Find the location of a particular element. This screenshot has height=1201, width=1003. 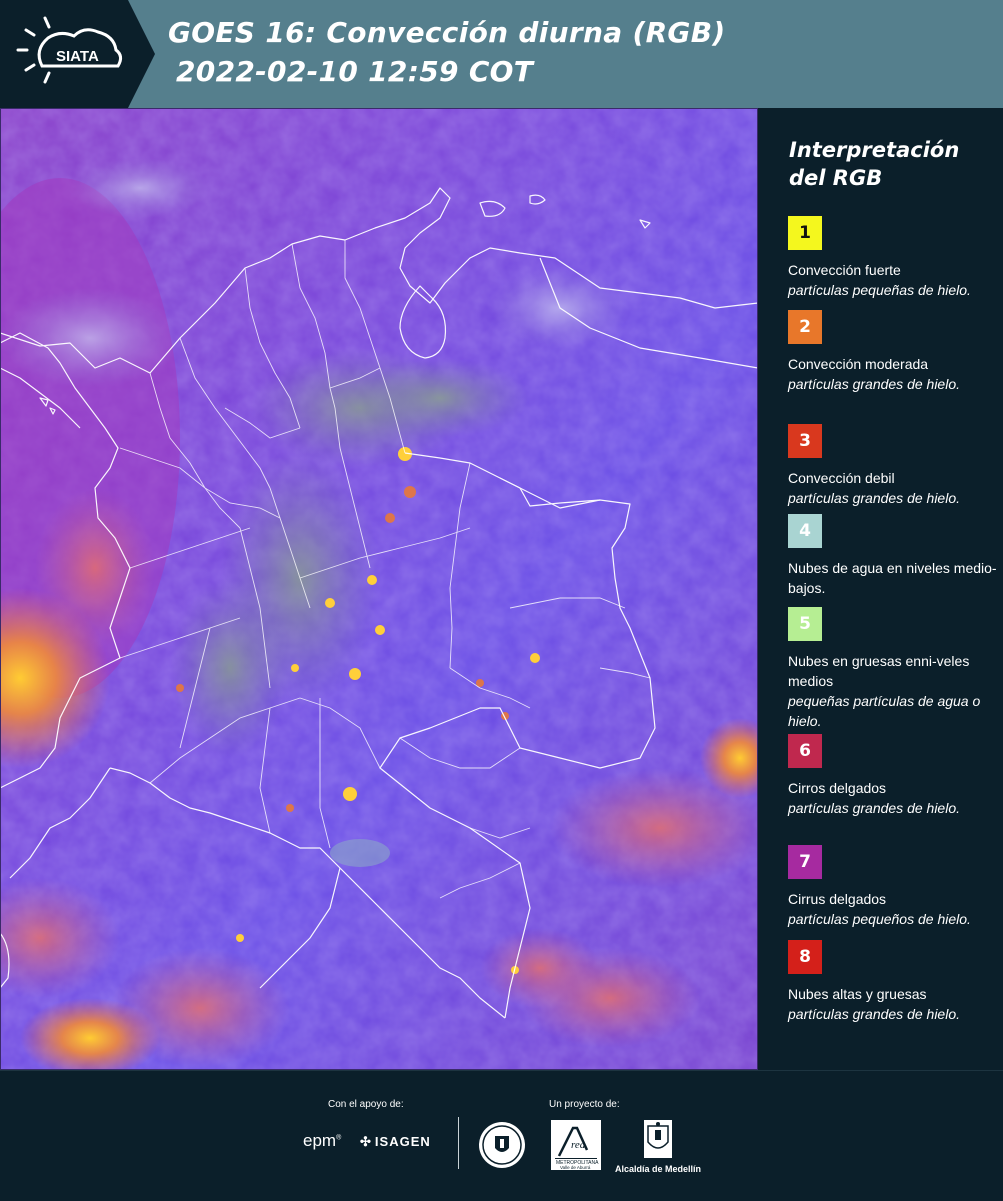

legend-label-1: Convección fuerte is located at coordinates (844, 270).